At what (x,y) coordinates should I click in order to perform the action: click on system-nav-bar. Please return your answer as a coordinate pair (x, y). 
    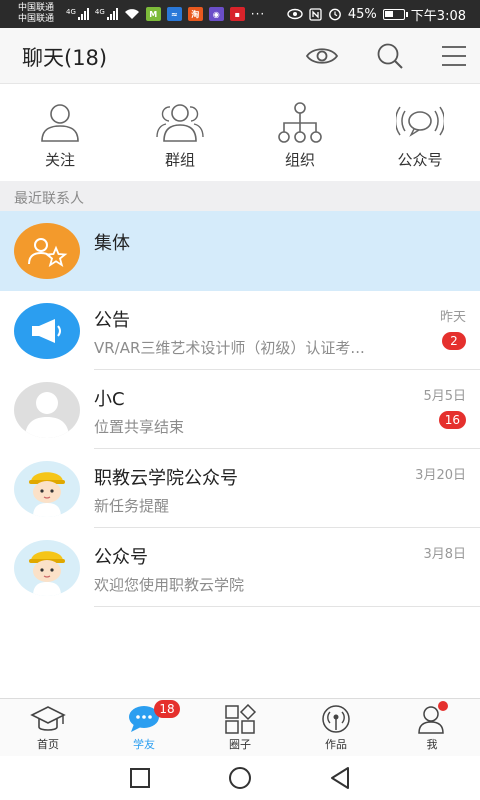
    Looking at the image, I should click on (240, 778).